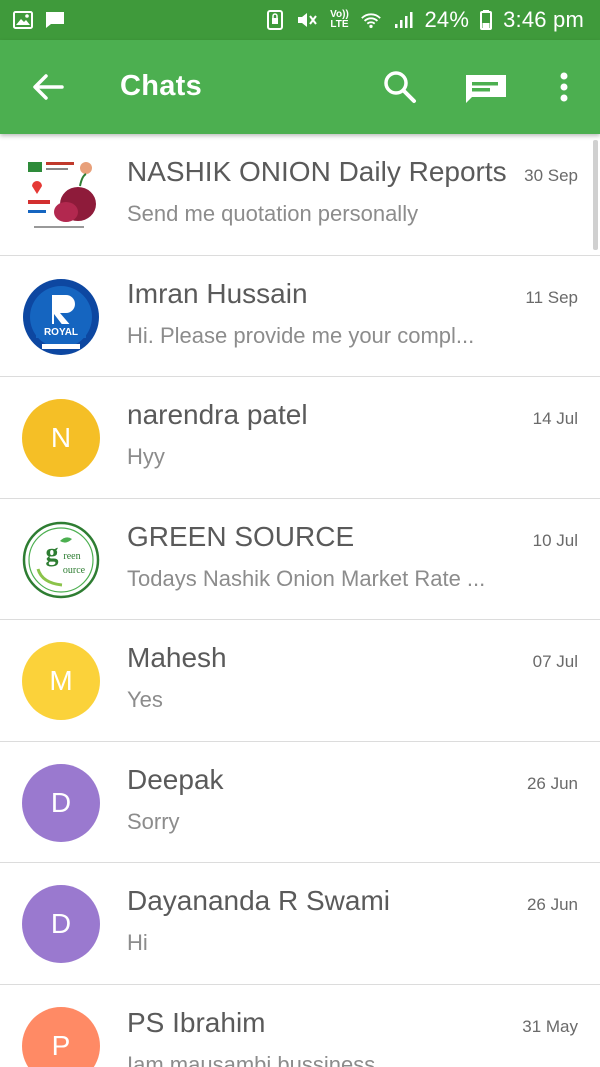  What do you see at coordinates (403, 20) in the screenshot?
I see `signal-icon` at bounding box center [403, 20].